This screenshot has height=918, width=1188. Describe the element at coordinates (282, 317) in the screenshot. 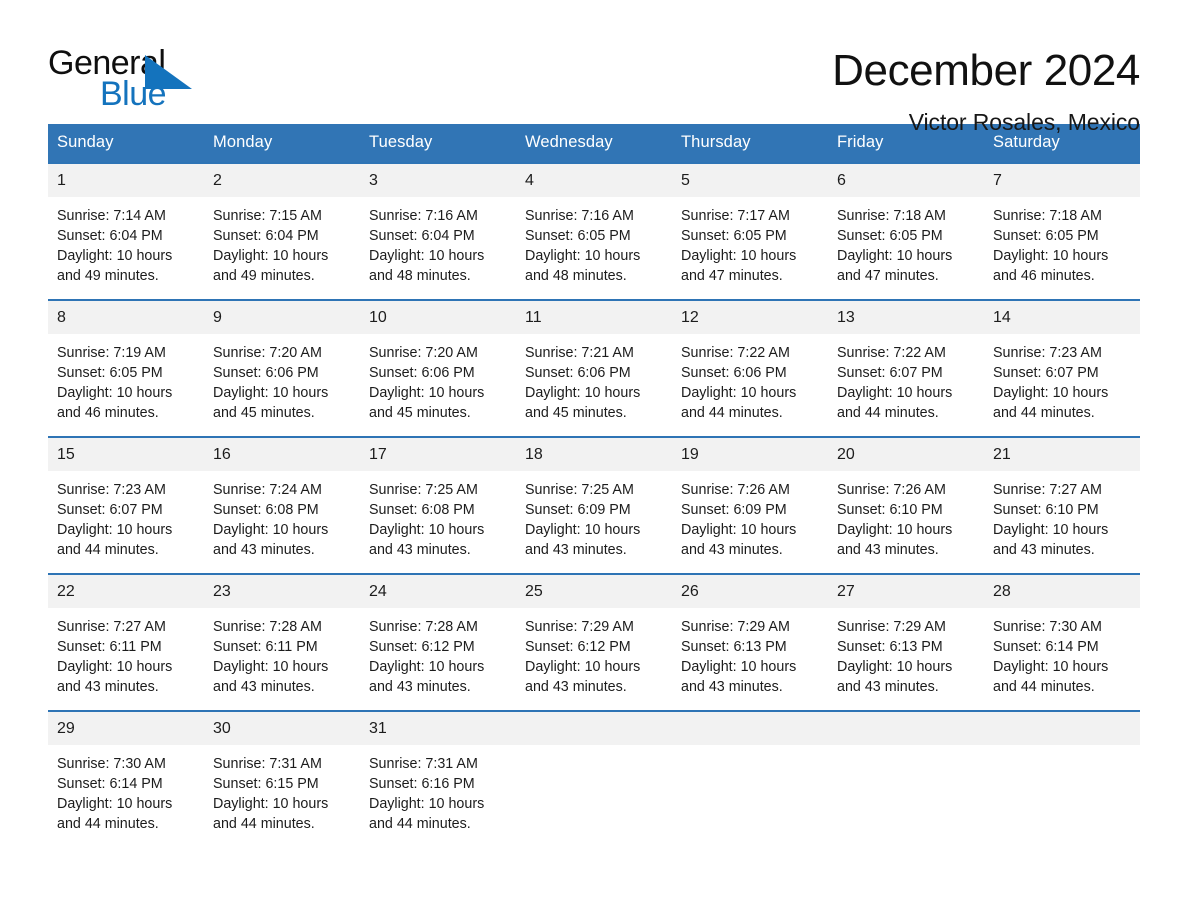

I see `day-number: 9` at that location.